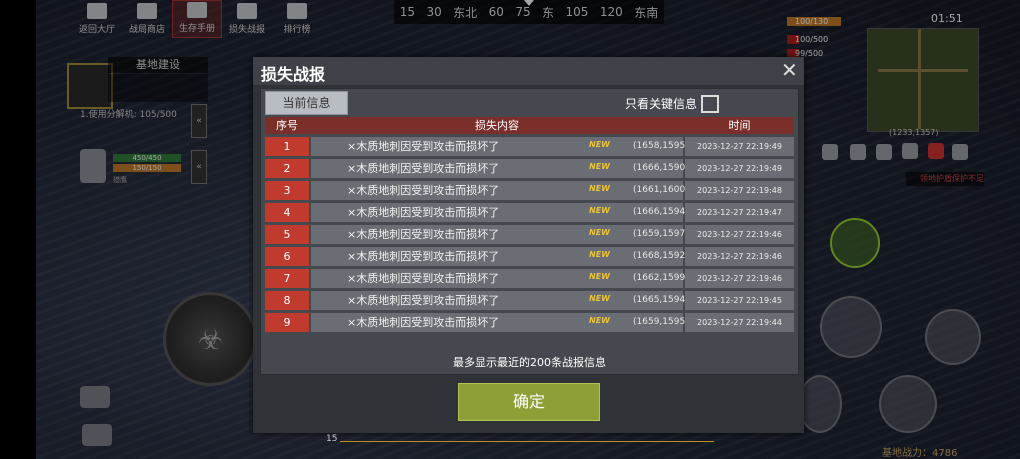  Describe the element at coordinates (287, 125) in the screenshot. I see `column-header-index: 序号` at that location.